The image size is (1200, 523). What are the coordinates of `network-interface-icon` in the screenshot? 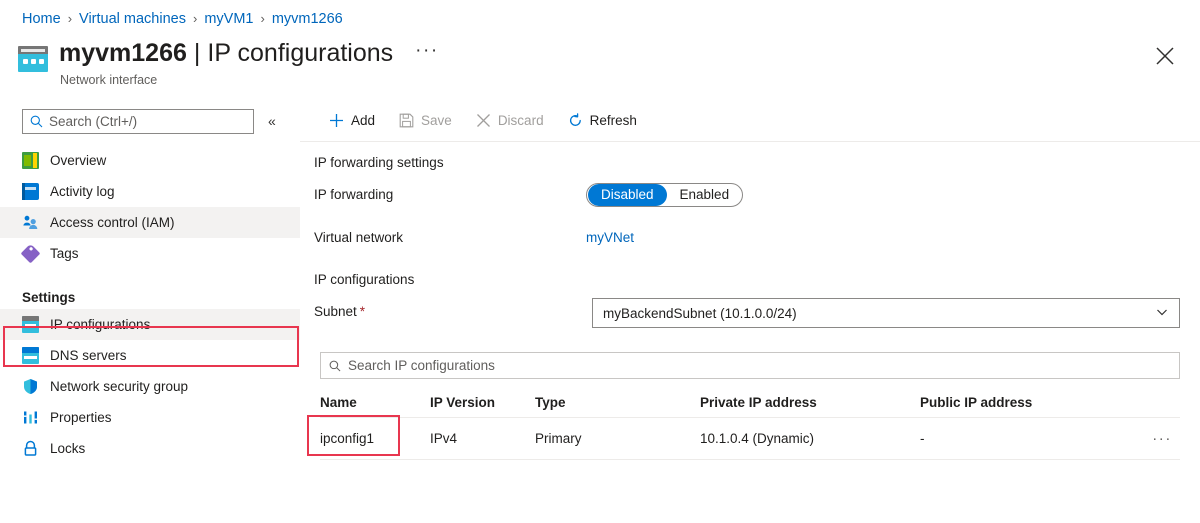 It's located at (33, 59).